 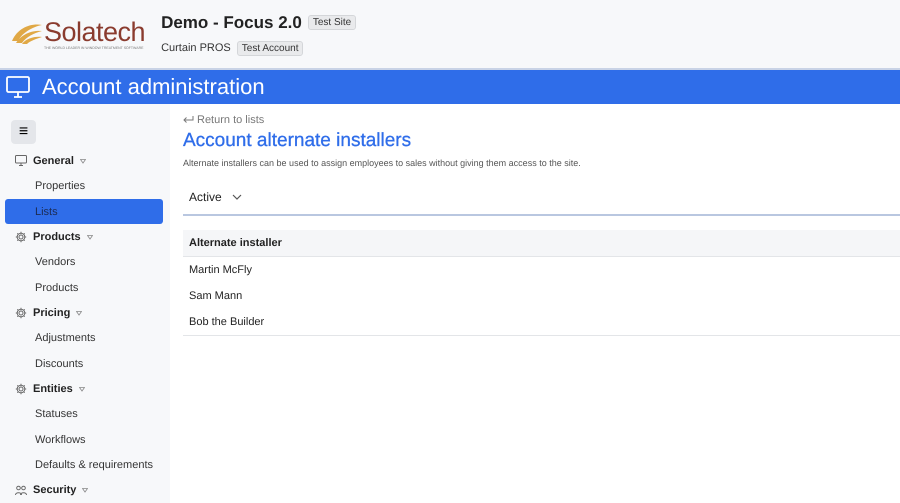 What do you see at coordinates (85, 237) in the screenshot?
I see `sidebar-group: Products` at bounding box center [85, 237].